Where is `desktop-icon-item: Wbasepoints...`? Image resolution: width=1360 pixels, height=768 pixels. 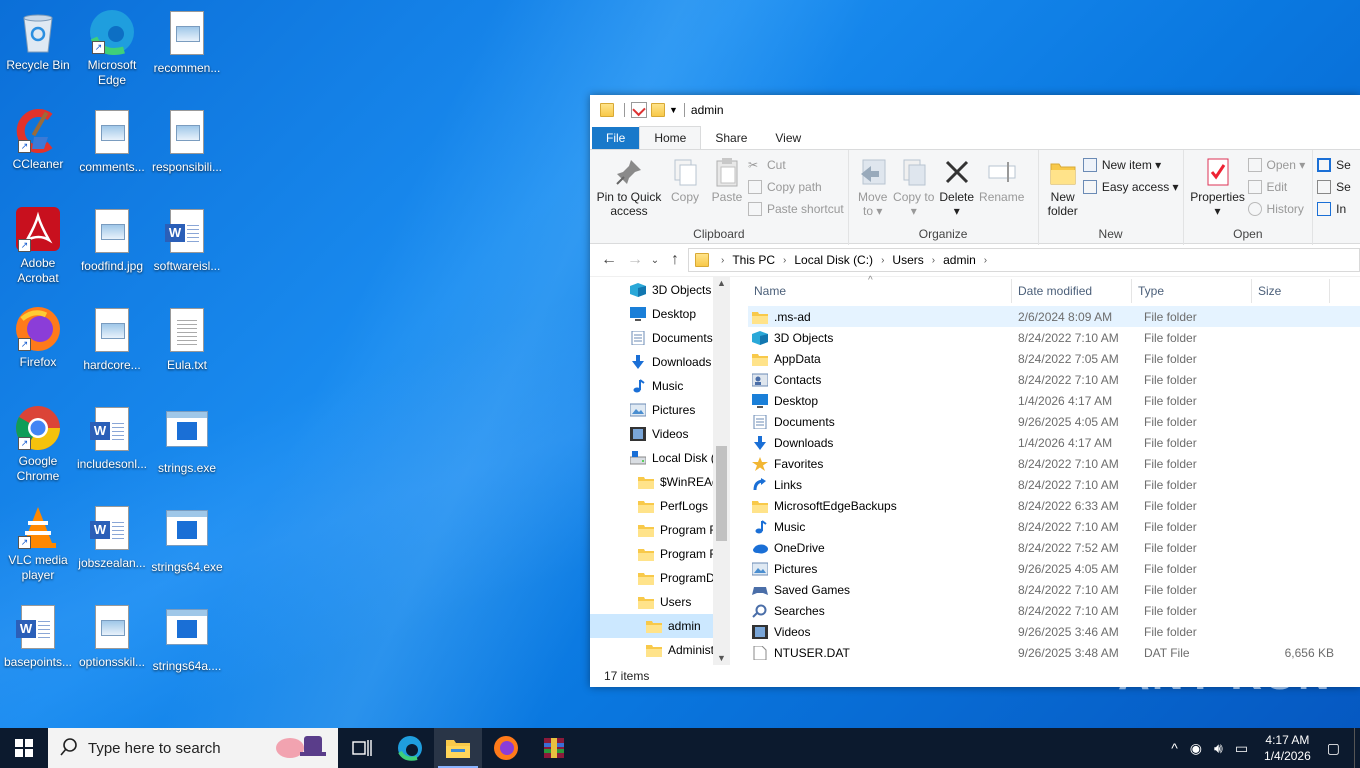 desktop-icon-item: Wbasepoints... is located at coordinates (38, 636).